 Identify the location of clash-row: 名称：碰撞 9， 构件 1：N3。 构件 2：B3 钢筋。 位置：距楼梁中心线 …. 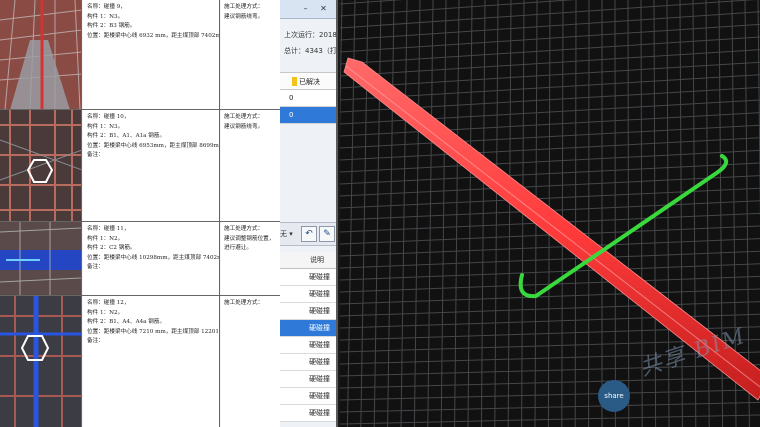
(140, 55).